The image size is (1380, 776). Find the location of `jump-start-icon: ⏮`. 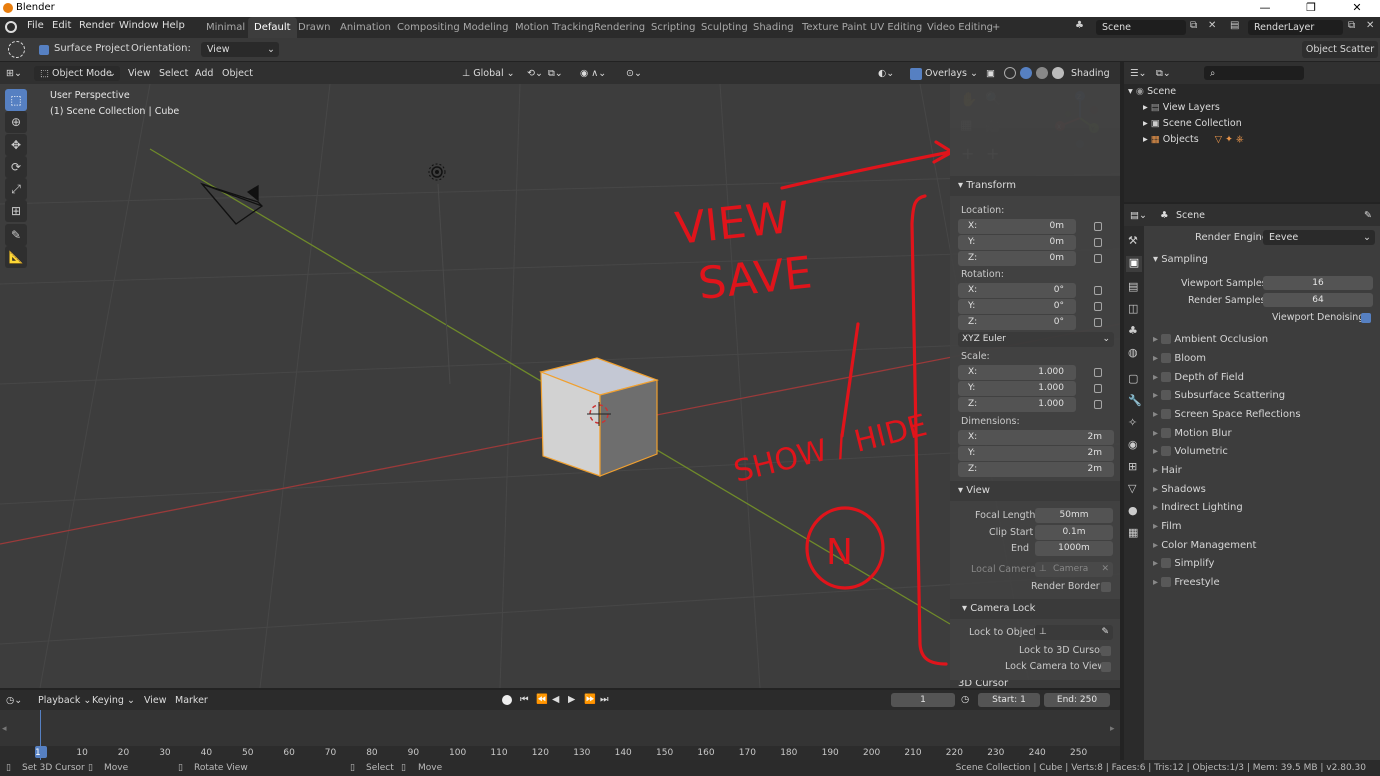

jump-start-icon: ⏮ is located at coordinates (524, 699).